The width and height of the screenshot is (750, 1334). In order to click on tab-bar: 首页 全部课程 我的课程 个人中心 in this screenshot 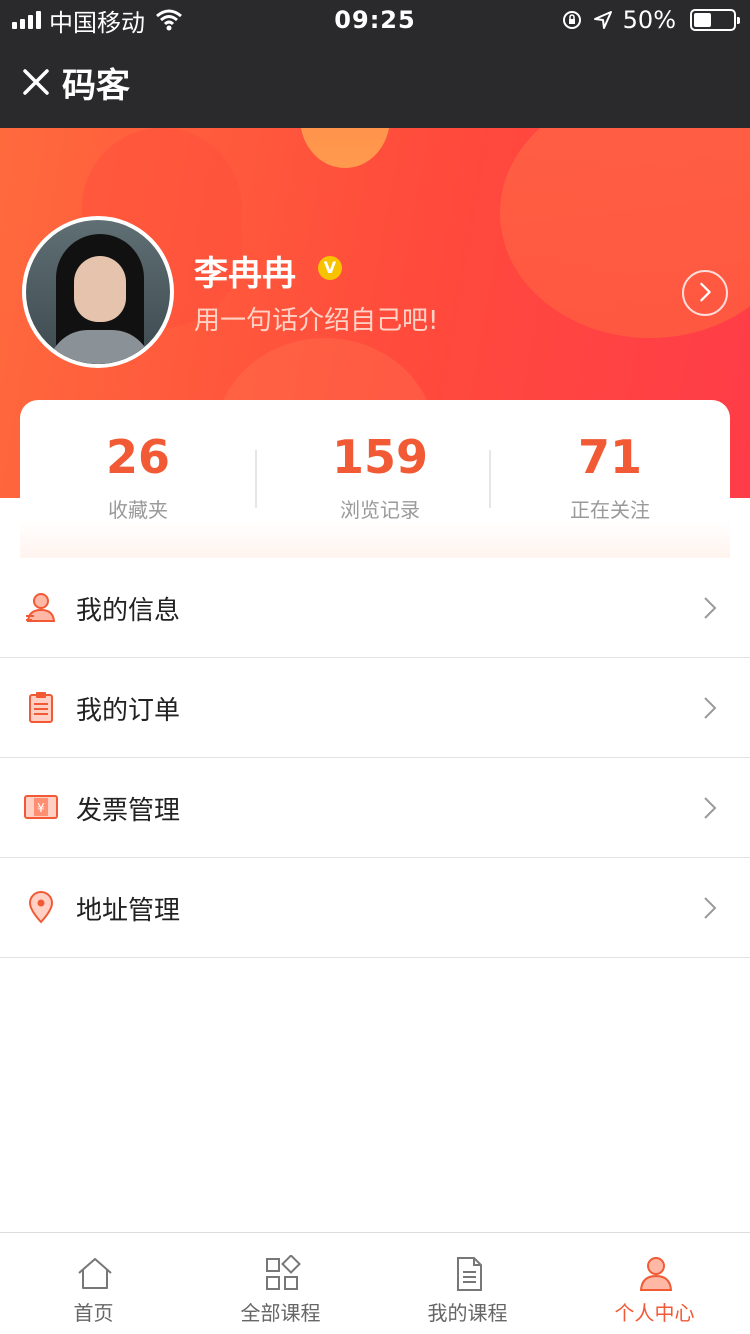, I will do `click(375, 1283)`.